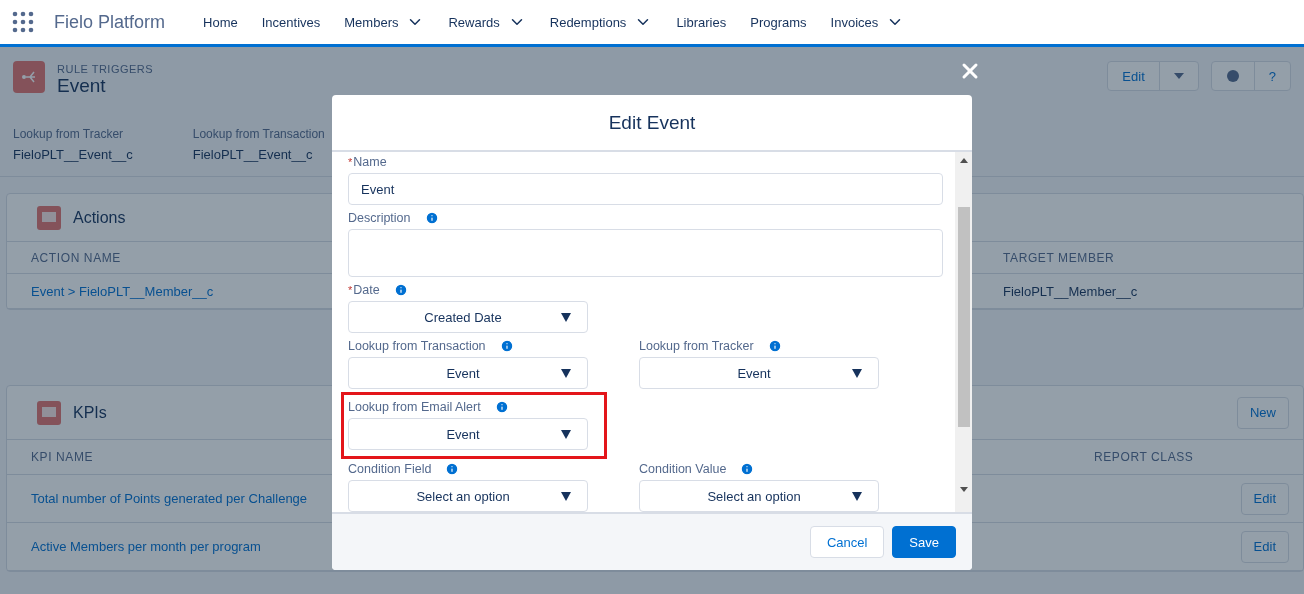 The height and width of the screenshot is (594, 1304). I want to click on field-label: Condition Value, so click(683, 469).